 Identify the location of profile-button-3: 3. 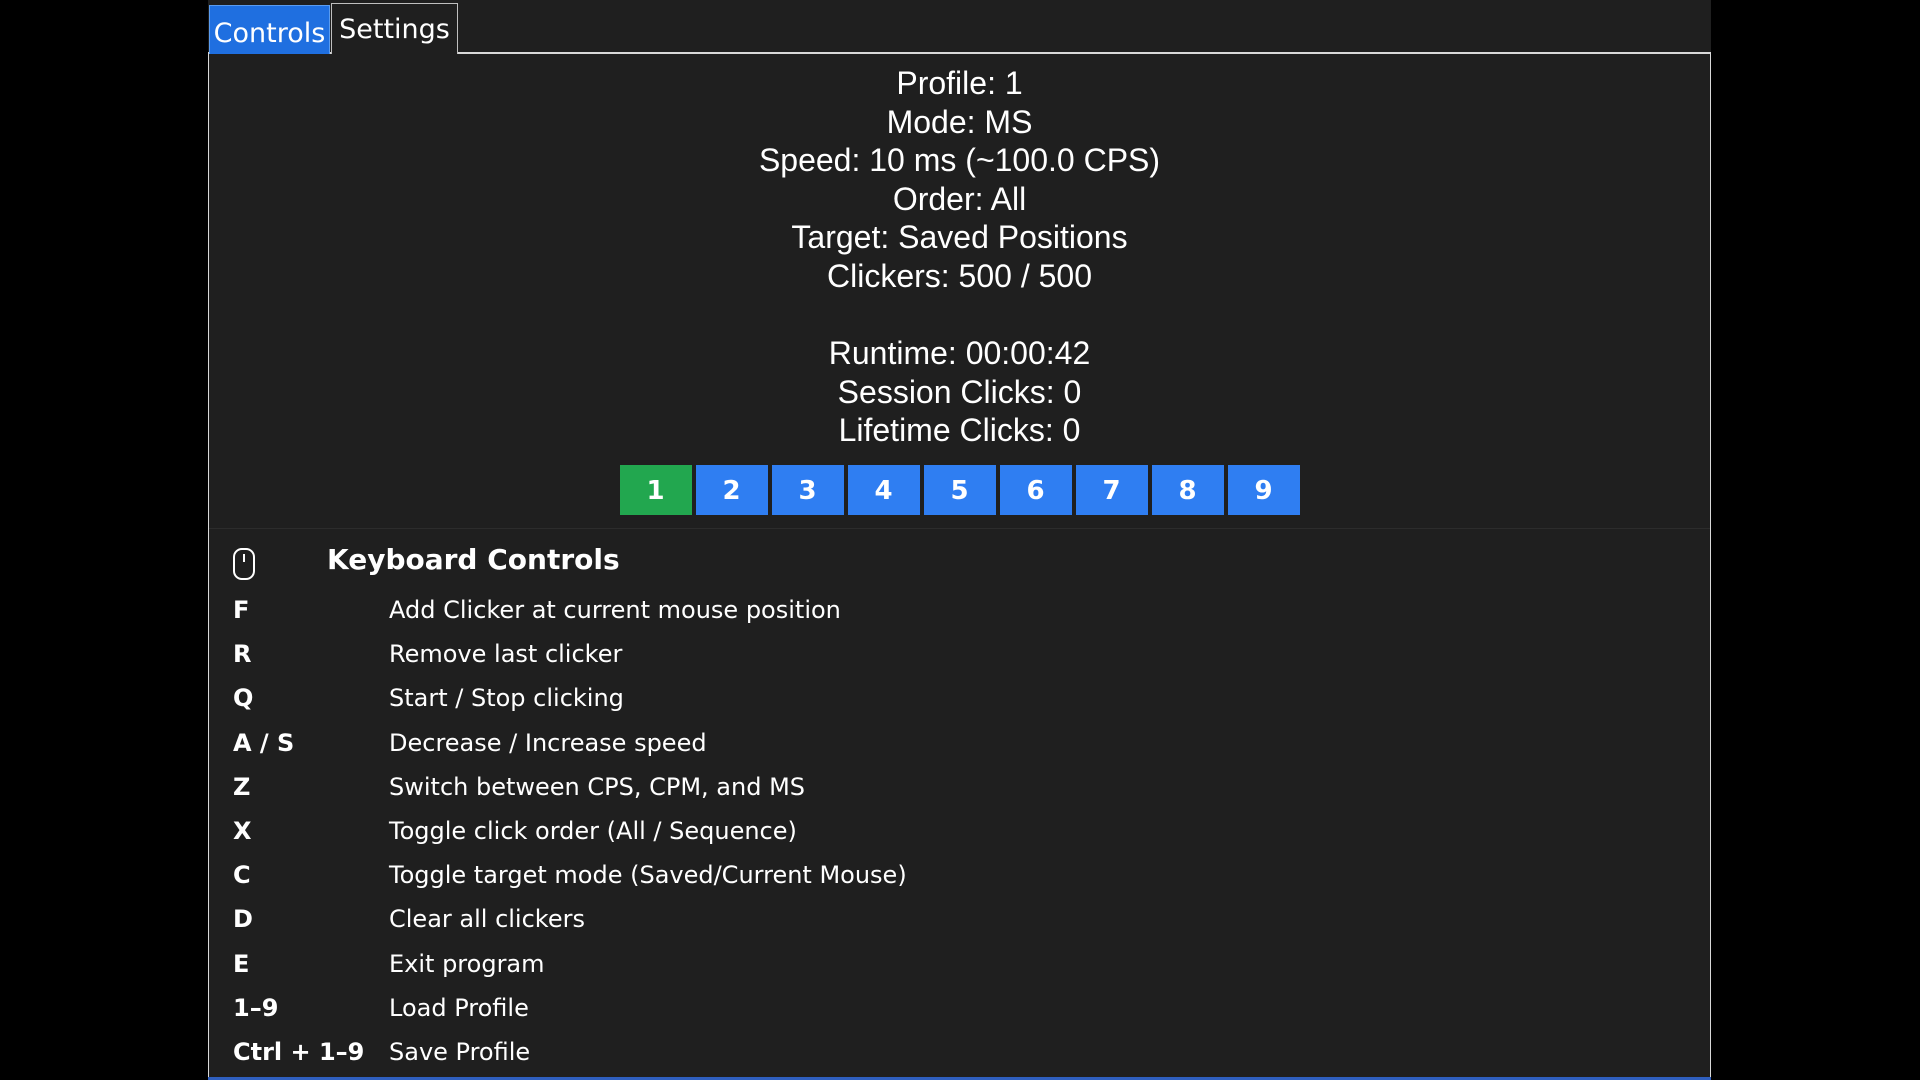
(807, 490).